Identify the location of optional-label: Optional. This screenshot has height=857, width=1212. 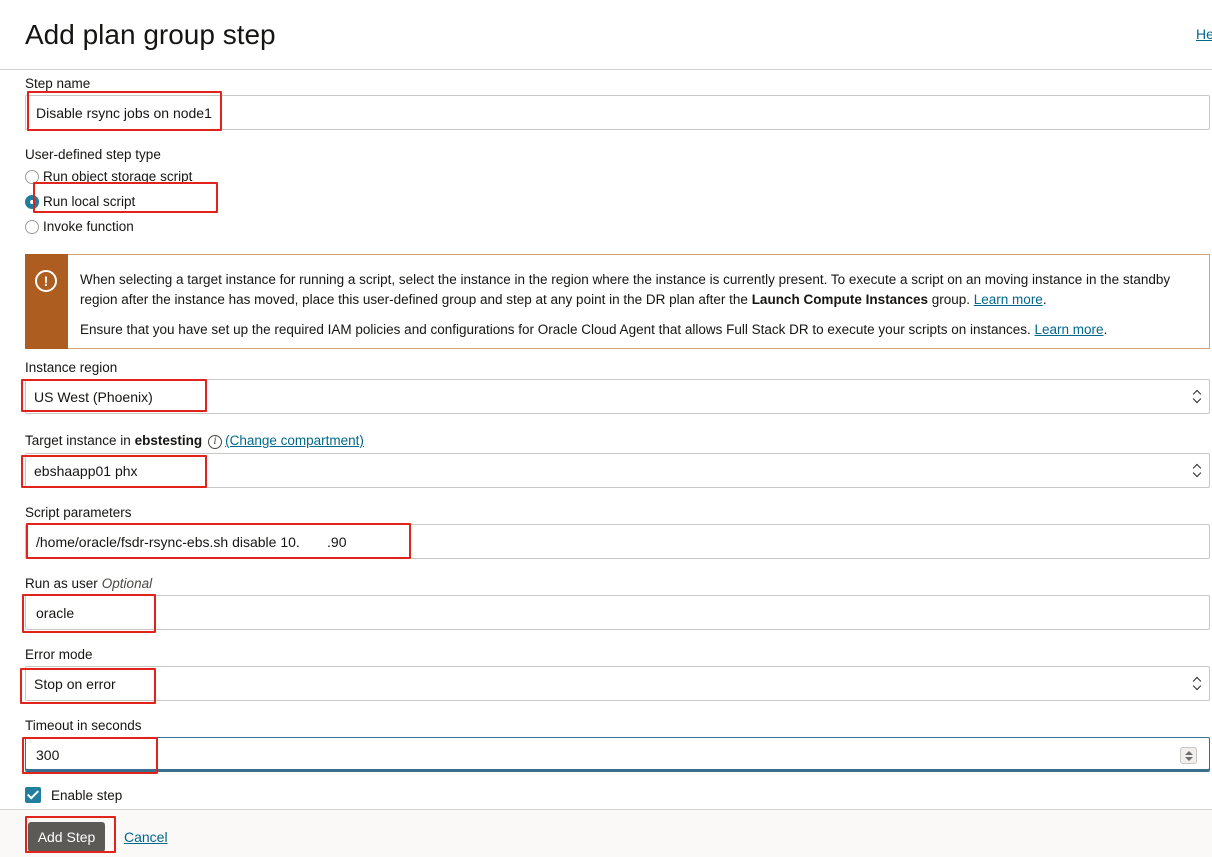
(127, 583).